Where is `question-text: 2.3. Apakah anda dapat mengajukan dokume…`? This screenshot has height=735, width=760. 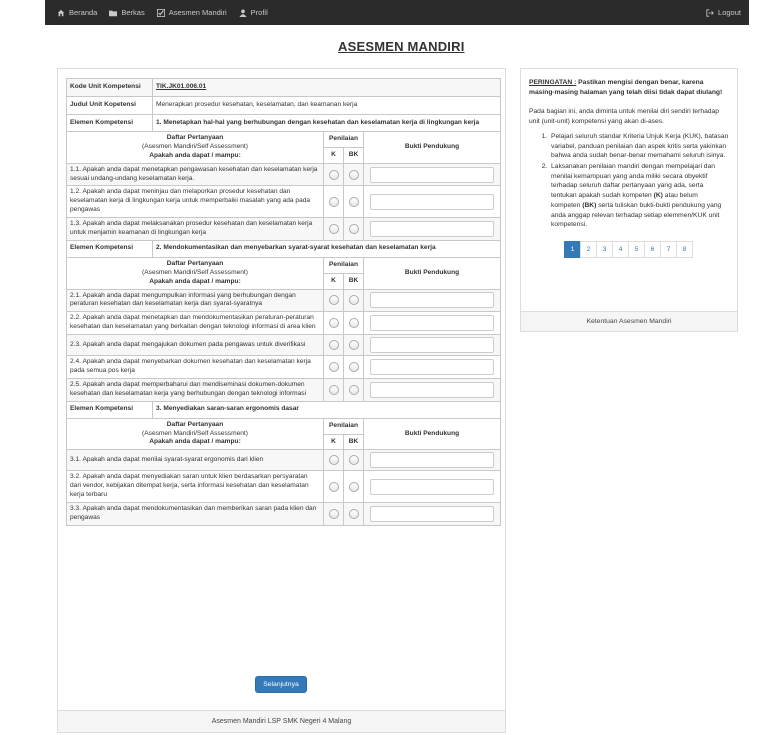 question-text: 2.3. Apakah anda dapat mengajukan dokume… is located at coordinates (195, 345).